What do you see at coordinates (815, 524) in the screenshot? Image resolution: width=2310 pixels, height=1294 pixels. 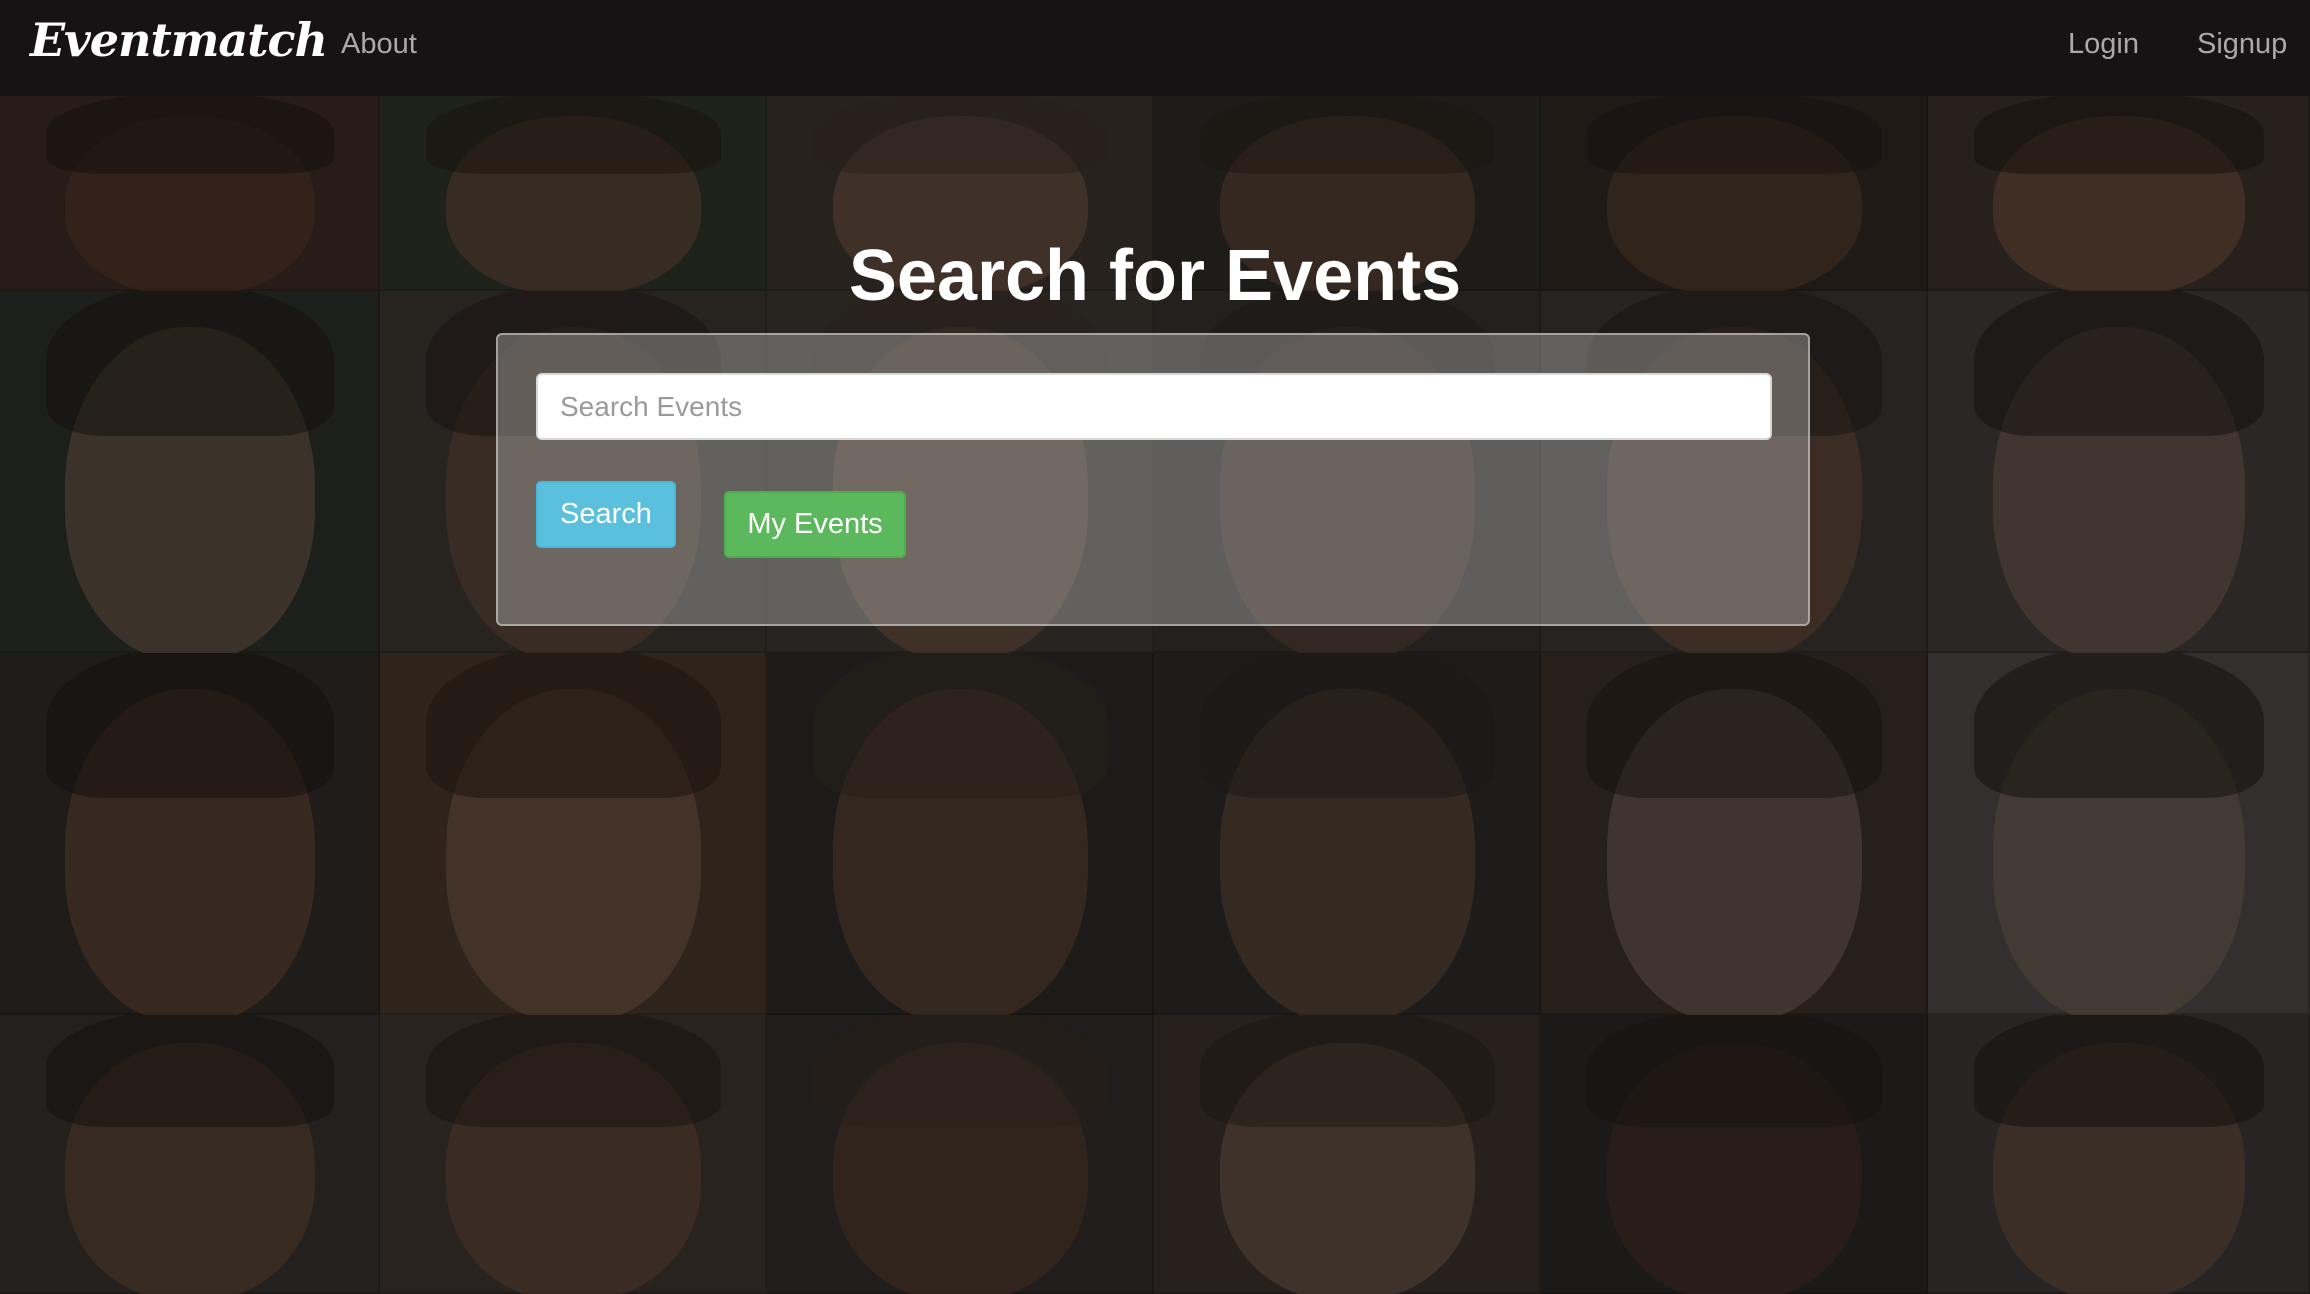 I see `my-events-button: My Events` at bounding box center [815, 524].